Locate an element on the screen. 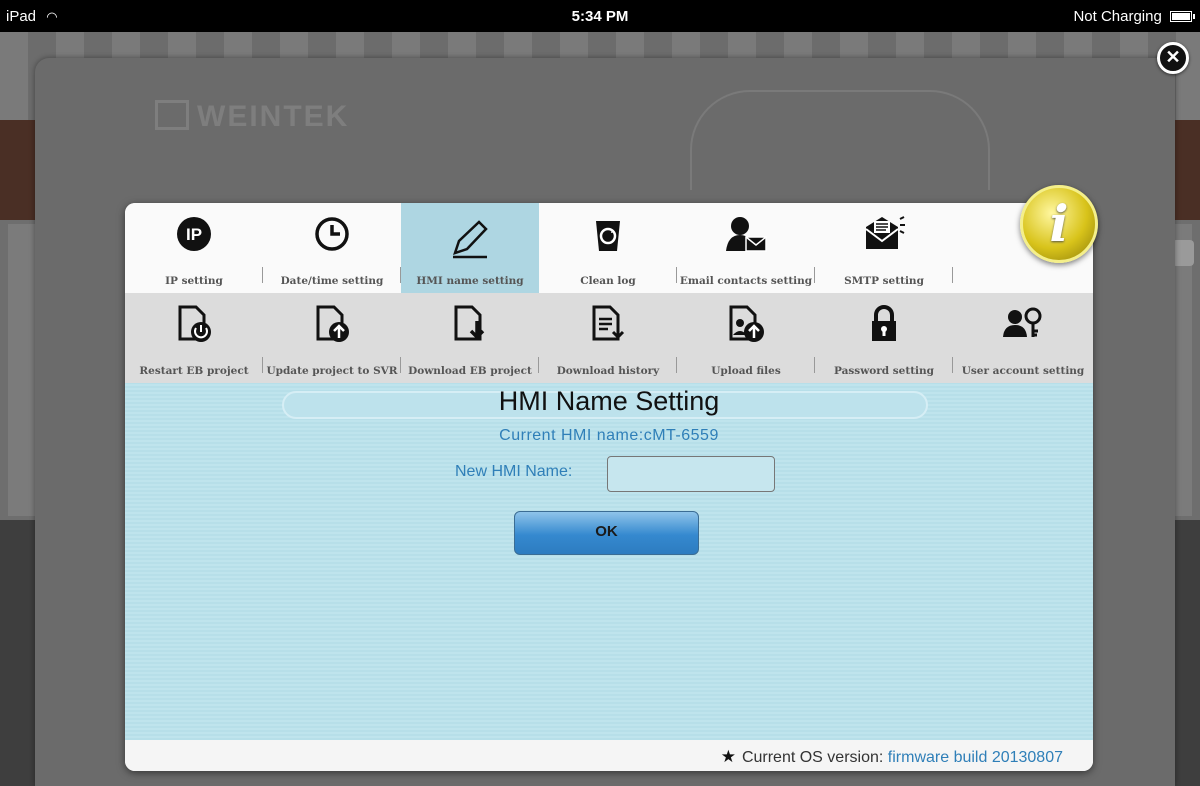 The width and height of the screenshot is (1200, 786). tab-label: Password setting is located at coordinates (884, 371).